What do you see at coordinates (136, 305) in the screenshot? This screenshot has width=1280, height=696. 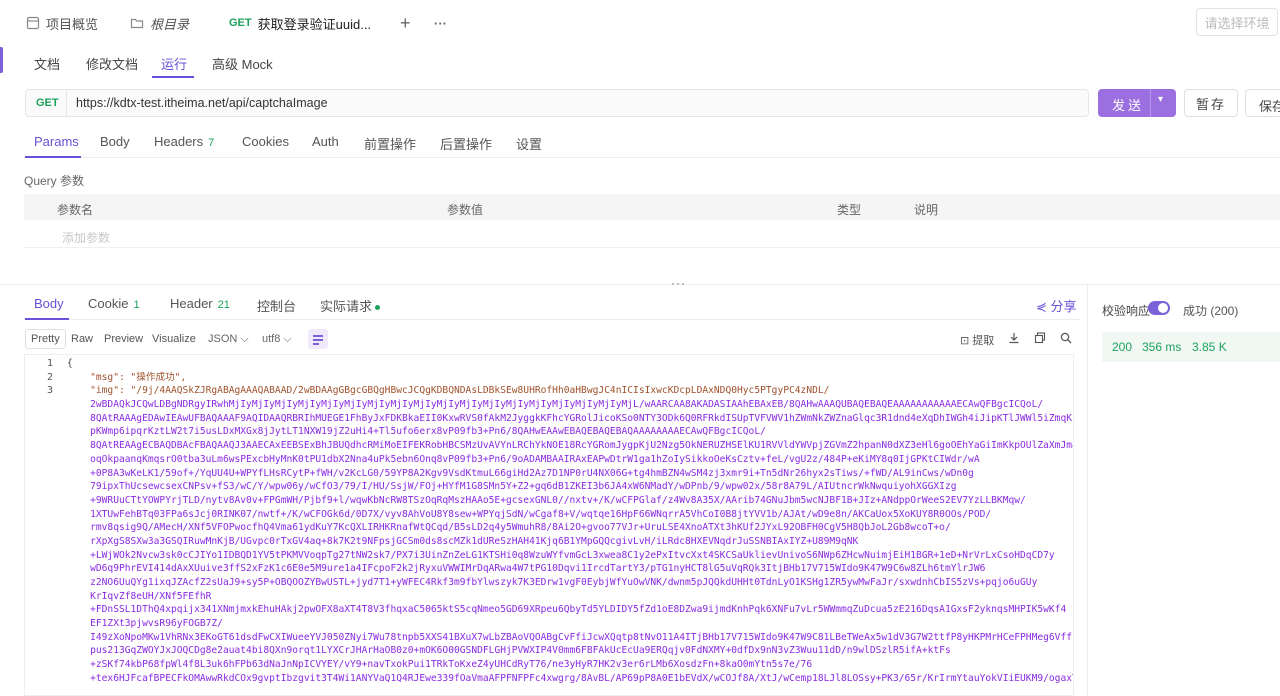 I see `cookie-count: 1` at bounding box center [136, 305].